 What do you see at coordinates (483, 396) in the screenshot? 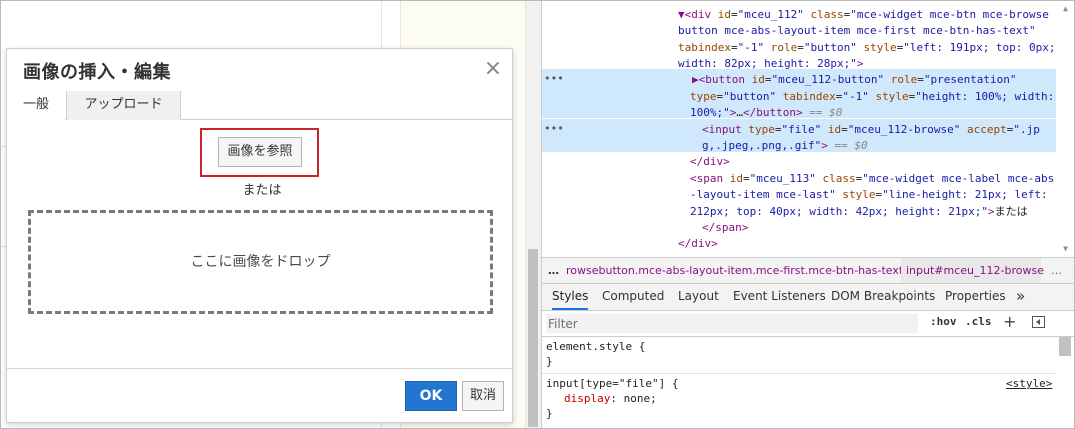
I see `cancel-button: 取消` at bounding box center [483, 396].